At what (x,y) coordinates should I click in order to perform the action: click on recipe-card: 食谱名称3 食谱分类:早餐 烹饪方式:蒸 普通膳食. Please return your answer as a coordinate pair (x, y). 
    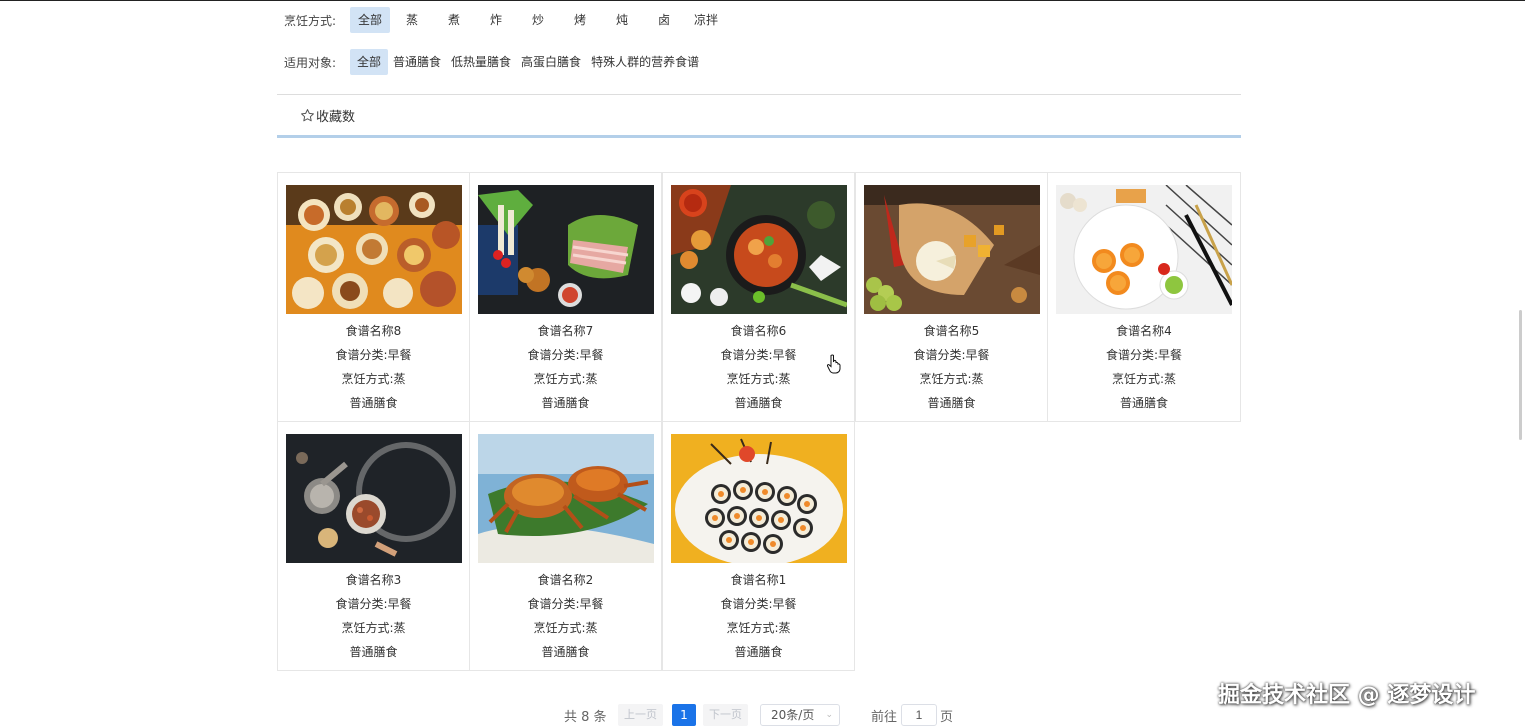
    Looking at the image, I should click on (373, 546).